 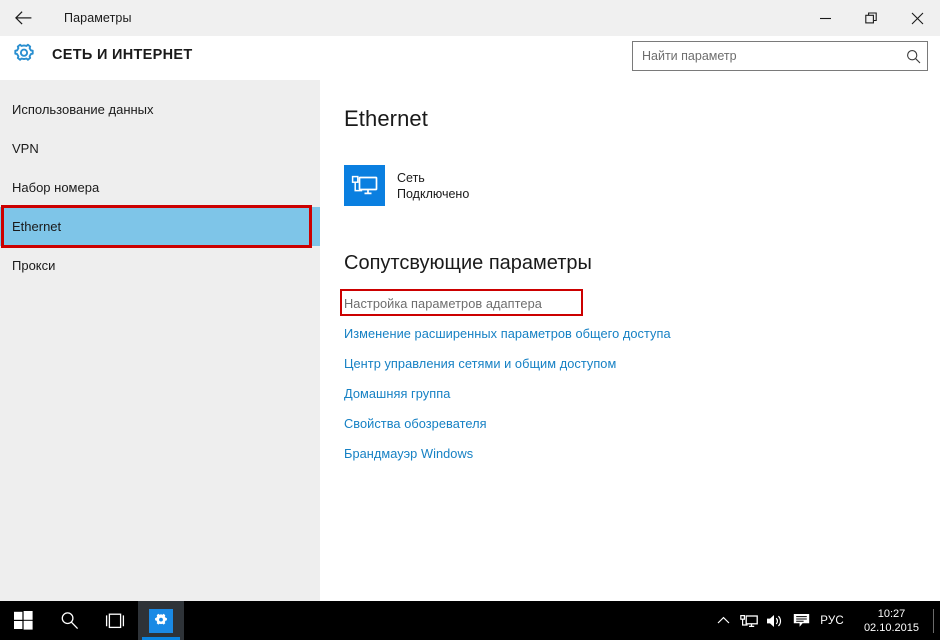 What do you see at coordinates (23, 18) in the screenshot?
I see `back-arrow-icon` at bounding box center [23, 18].